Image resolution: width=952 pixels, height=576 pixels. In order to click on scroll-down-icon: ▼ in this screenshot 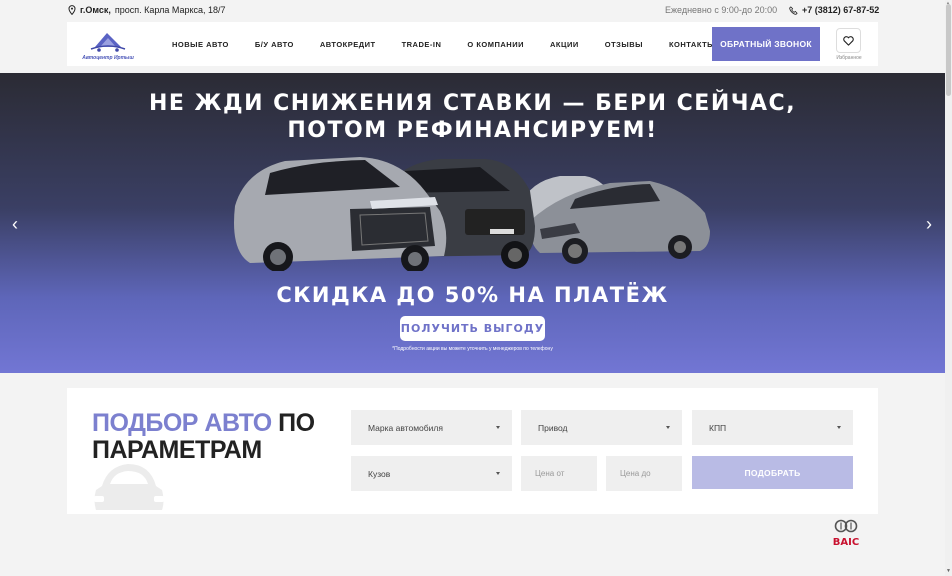, I will do `click(948, 571)`.